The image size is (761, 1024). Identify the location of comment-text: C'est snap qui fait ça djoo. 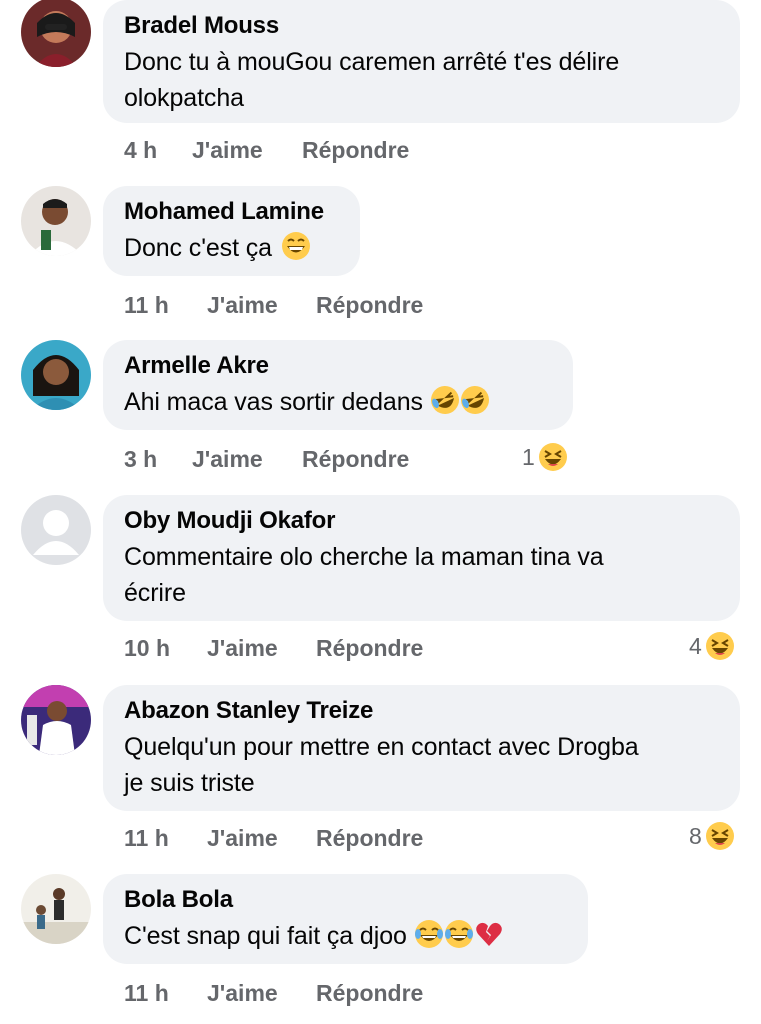
(346, 936).